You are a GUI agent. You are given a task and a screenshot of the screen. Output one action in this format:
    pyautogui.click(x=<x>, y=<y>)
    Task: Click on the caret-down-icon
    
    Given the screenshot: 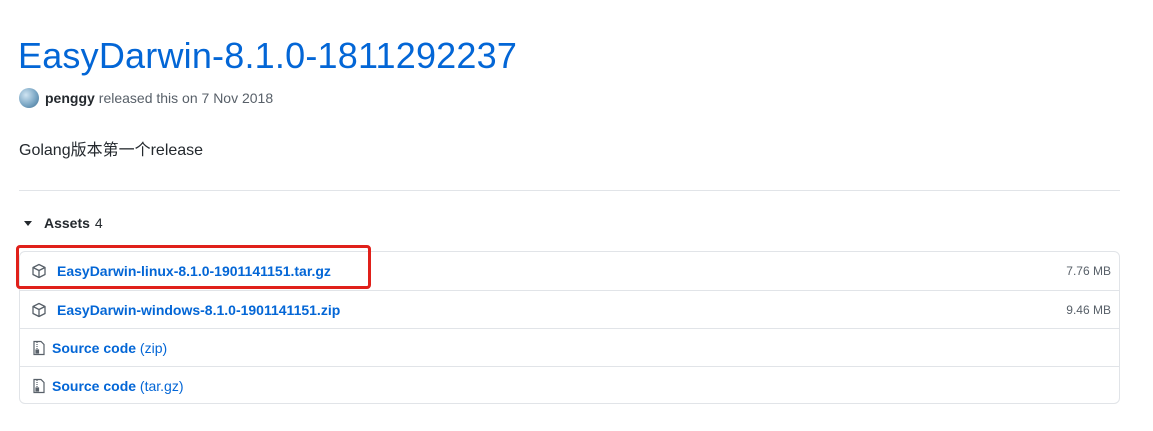 What is the action you would take?
    pyautogui.click(x=28, y=223)
    